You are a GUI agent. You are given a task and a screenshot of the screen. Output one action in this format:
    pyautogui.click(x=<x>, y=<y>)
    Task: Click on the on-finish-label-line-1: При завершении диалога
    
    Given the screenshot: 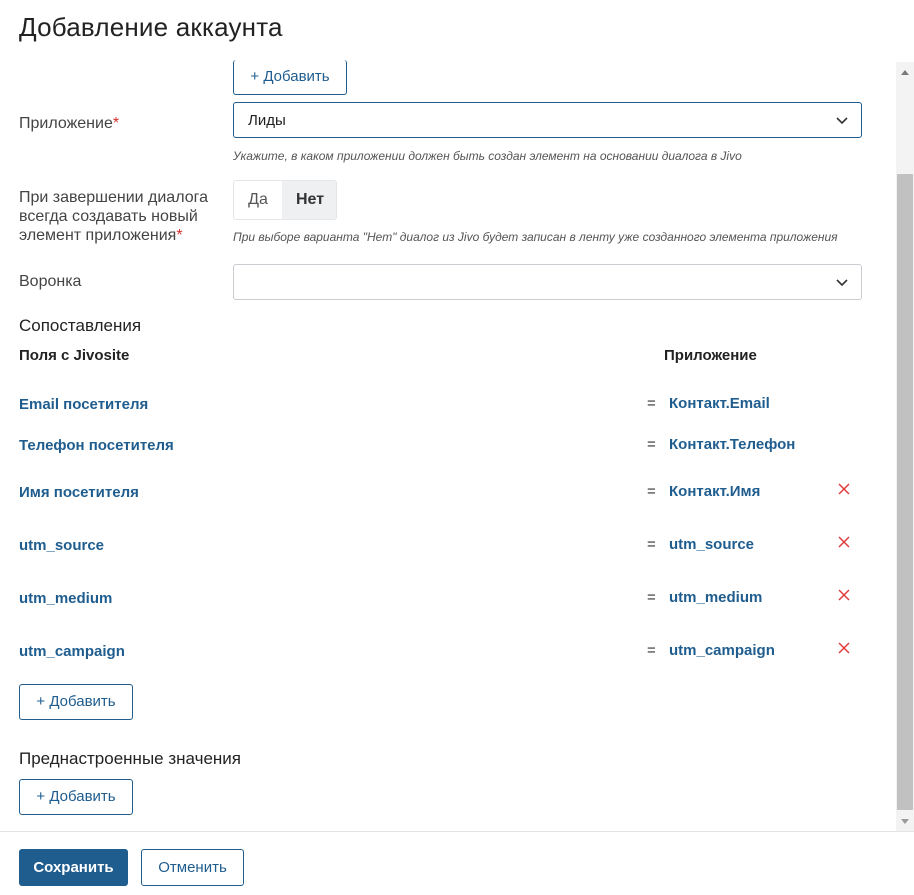 What is the action you would take?
    pyautogui.click(x=113, y=197)
    